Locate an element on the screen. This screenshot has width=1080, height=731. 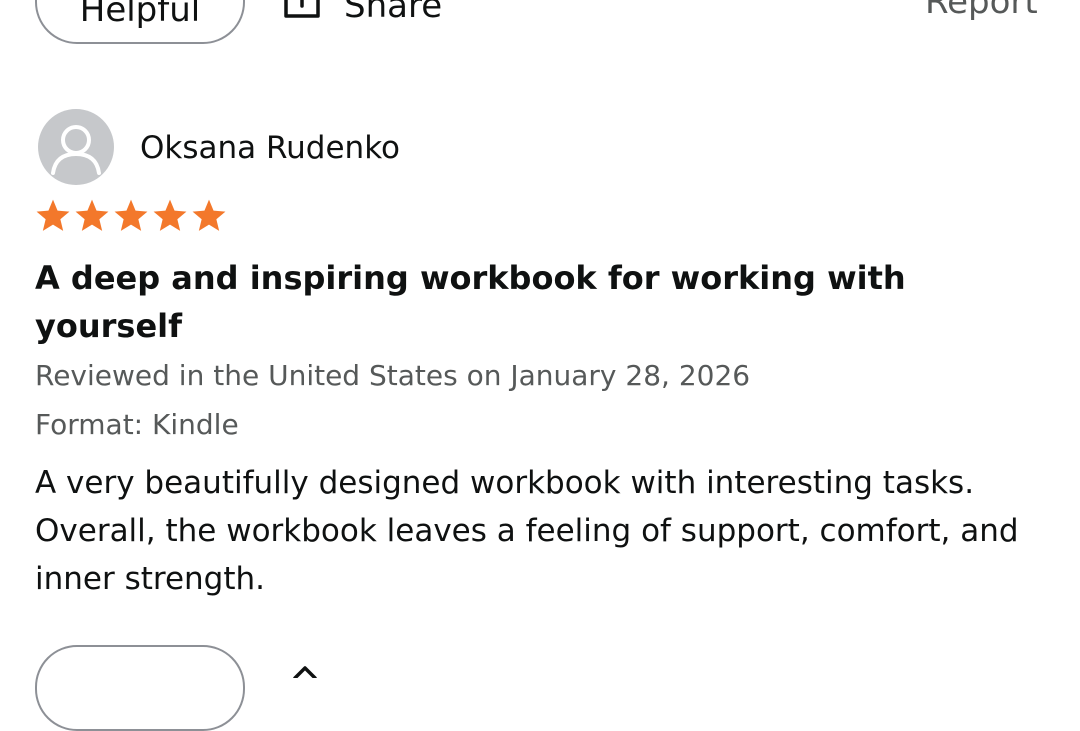
review-format: Format: Kindle is located at coordinates (137, 424).